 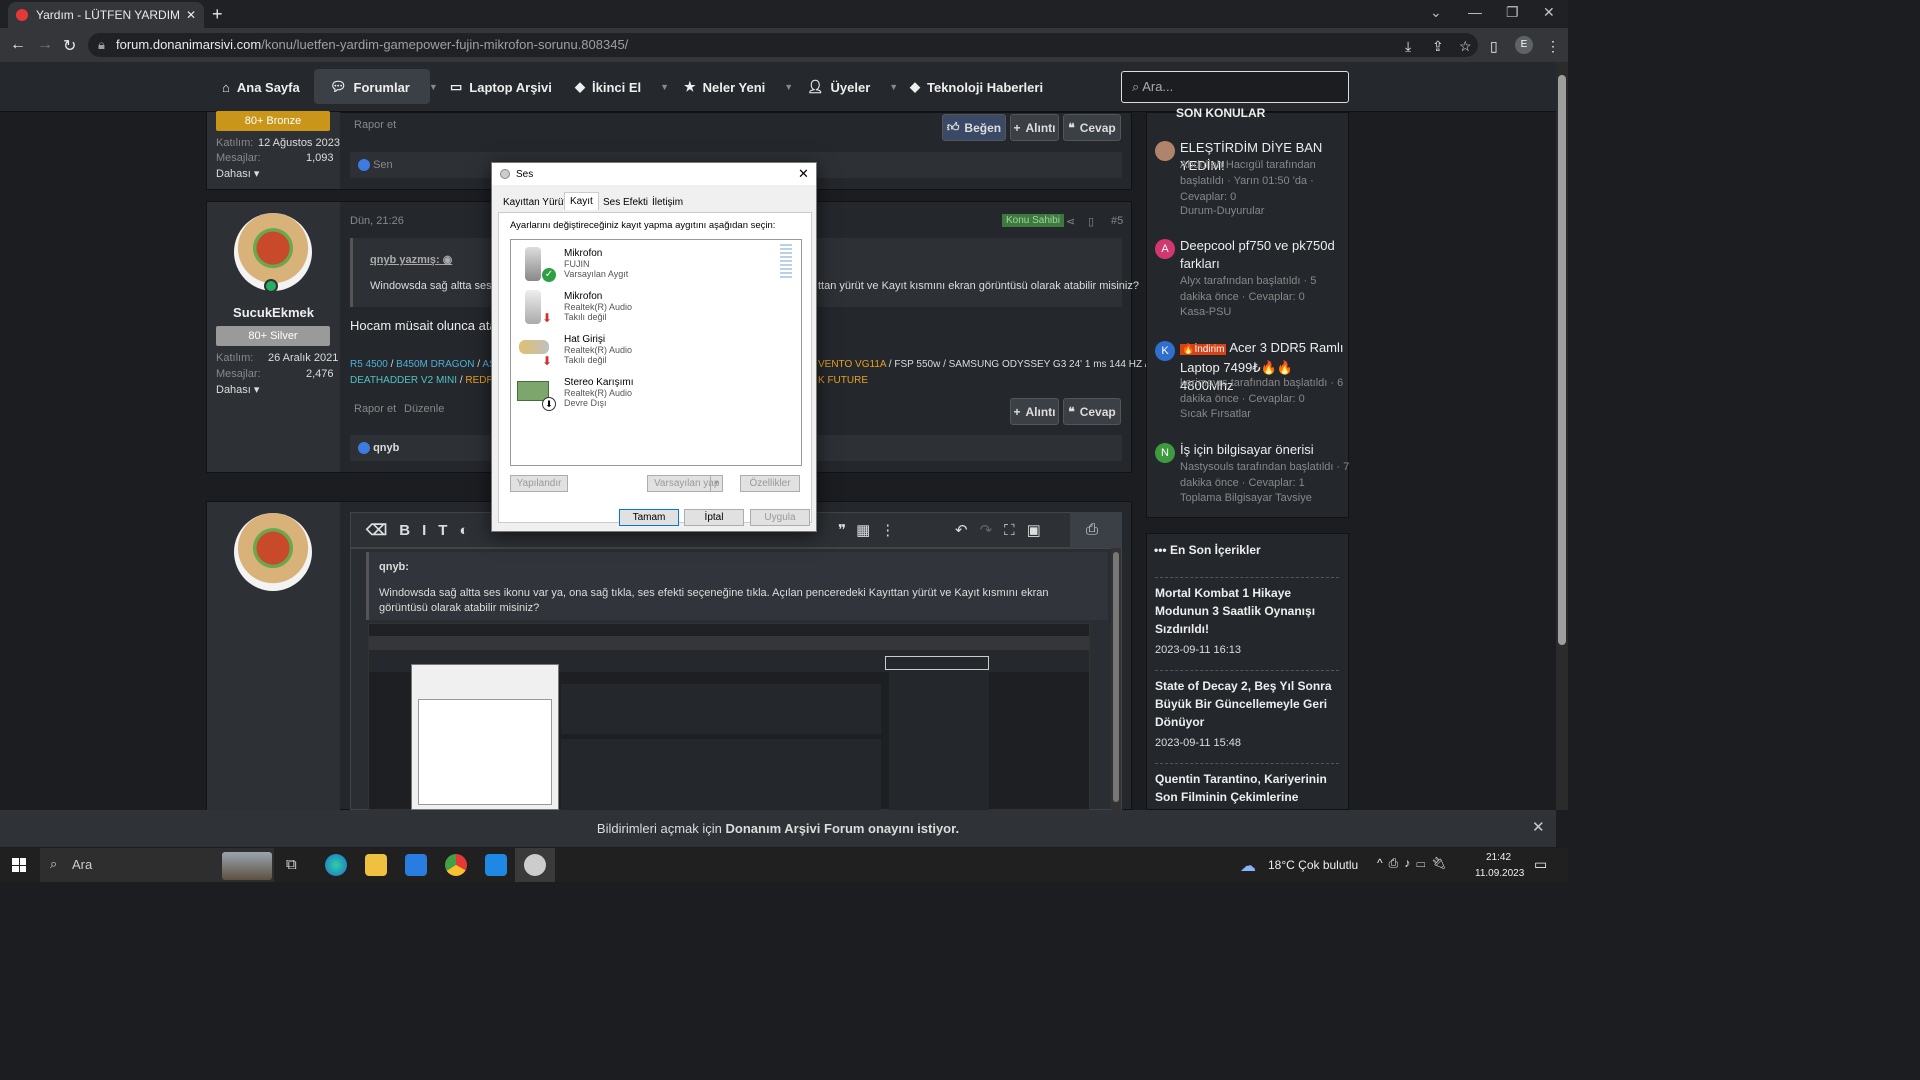 I want to click on page-scrollbar-thumb, so click(x=1562, y=360).